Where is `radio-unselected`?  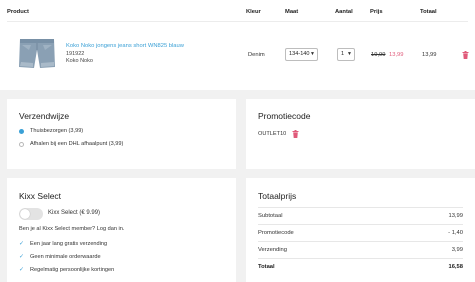 radio-unselected is located at coordinates (21, 144).